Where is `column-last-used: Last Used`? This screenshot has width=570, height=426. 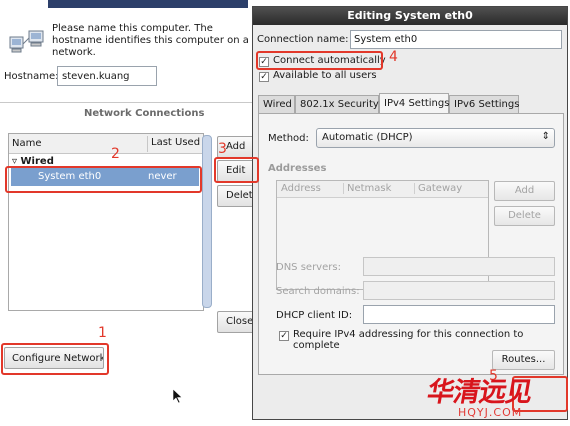
column-last-used: Last Used is located at coordinates (173, 144).